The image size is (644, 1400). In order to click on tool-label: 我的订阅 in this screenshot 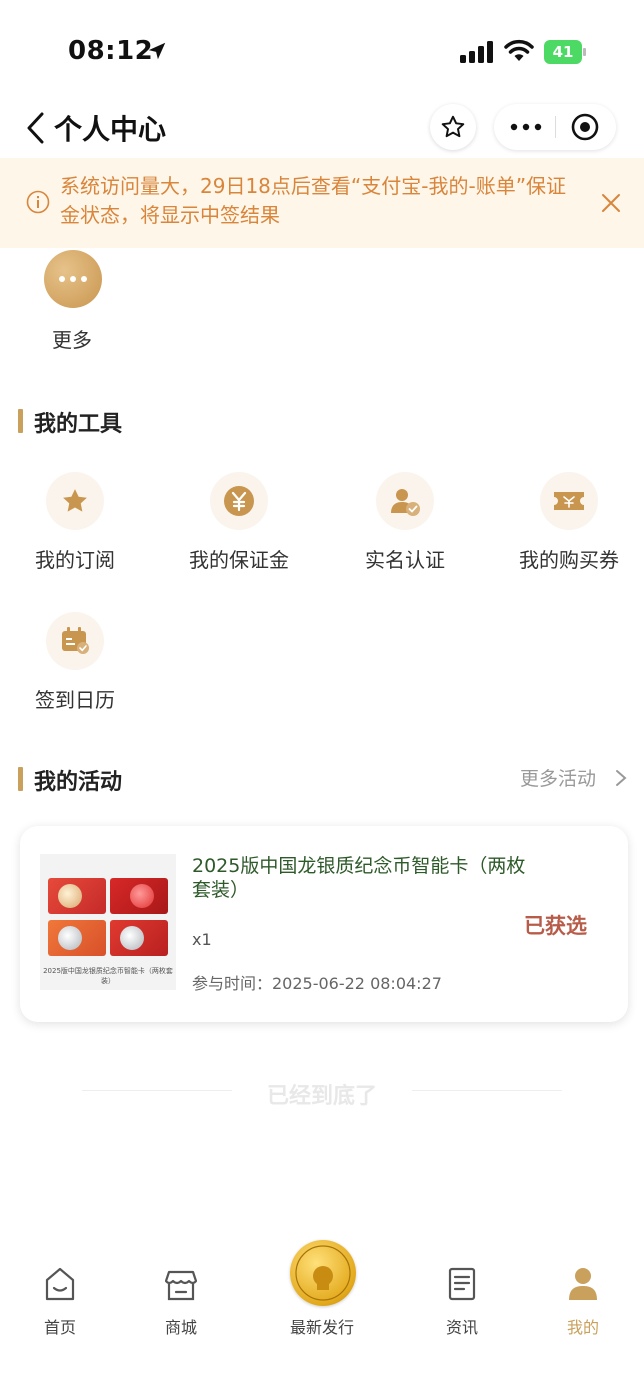, I will do `click(75, 560)`.